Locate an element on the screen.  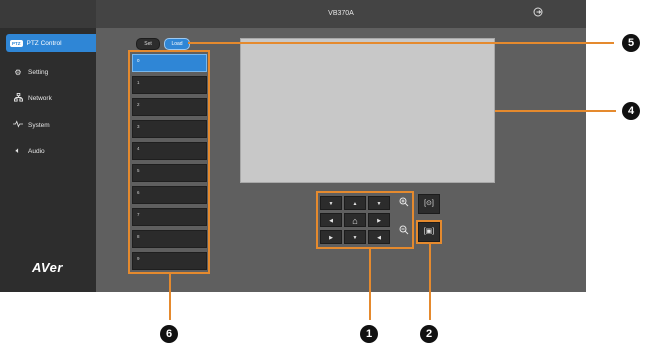
sidebar-item-setting: ⚙ Setting is located at coordinates (48, 72).